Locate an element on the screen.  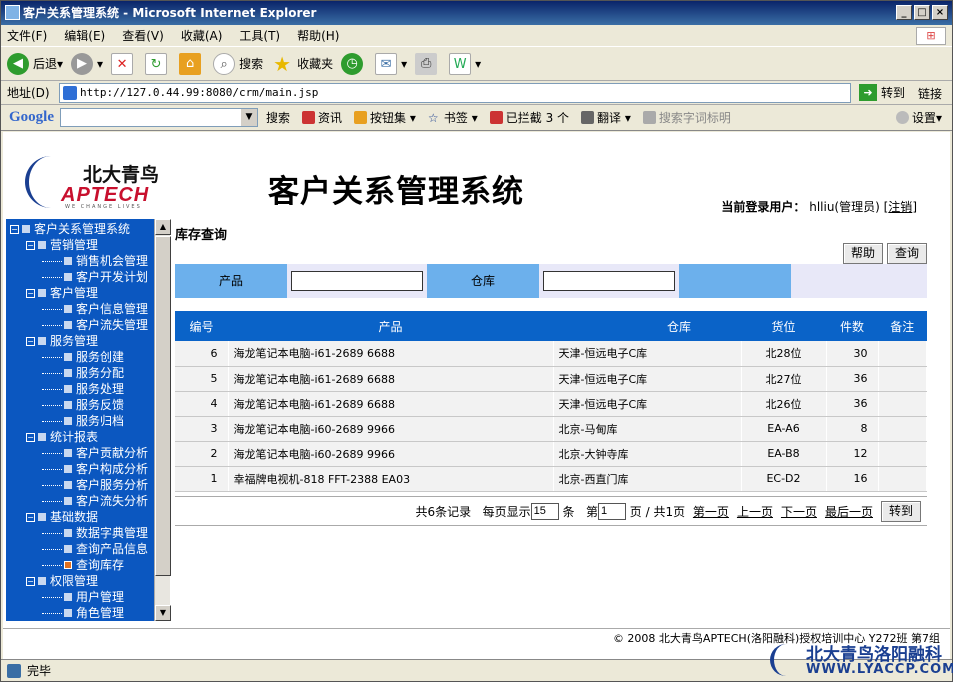
sidebar-item: 客户流失管理 is located at coordinates (95, 325).